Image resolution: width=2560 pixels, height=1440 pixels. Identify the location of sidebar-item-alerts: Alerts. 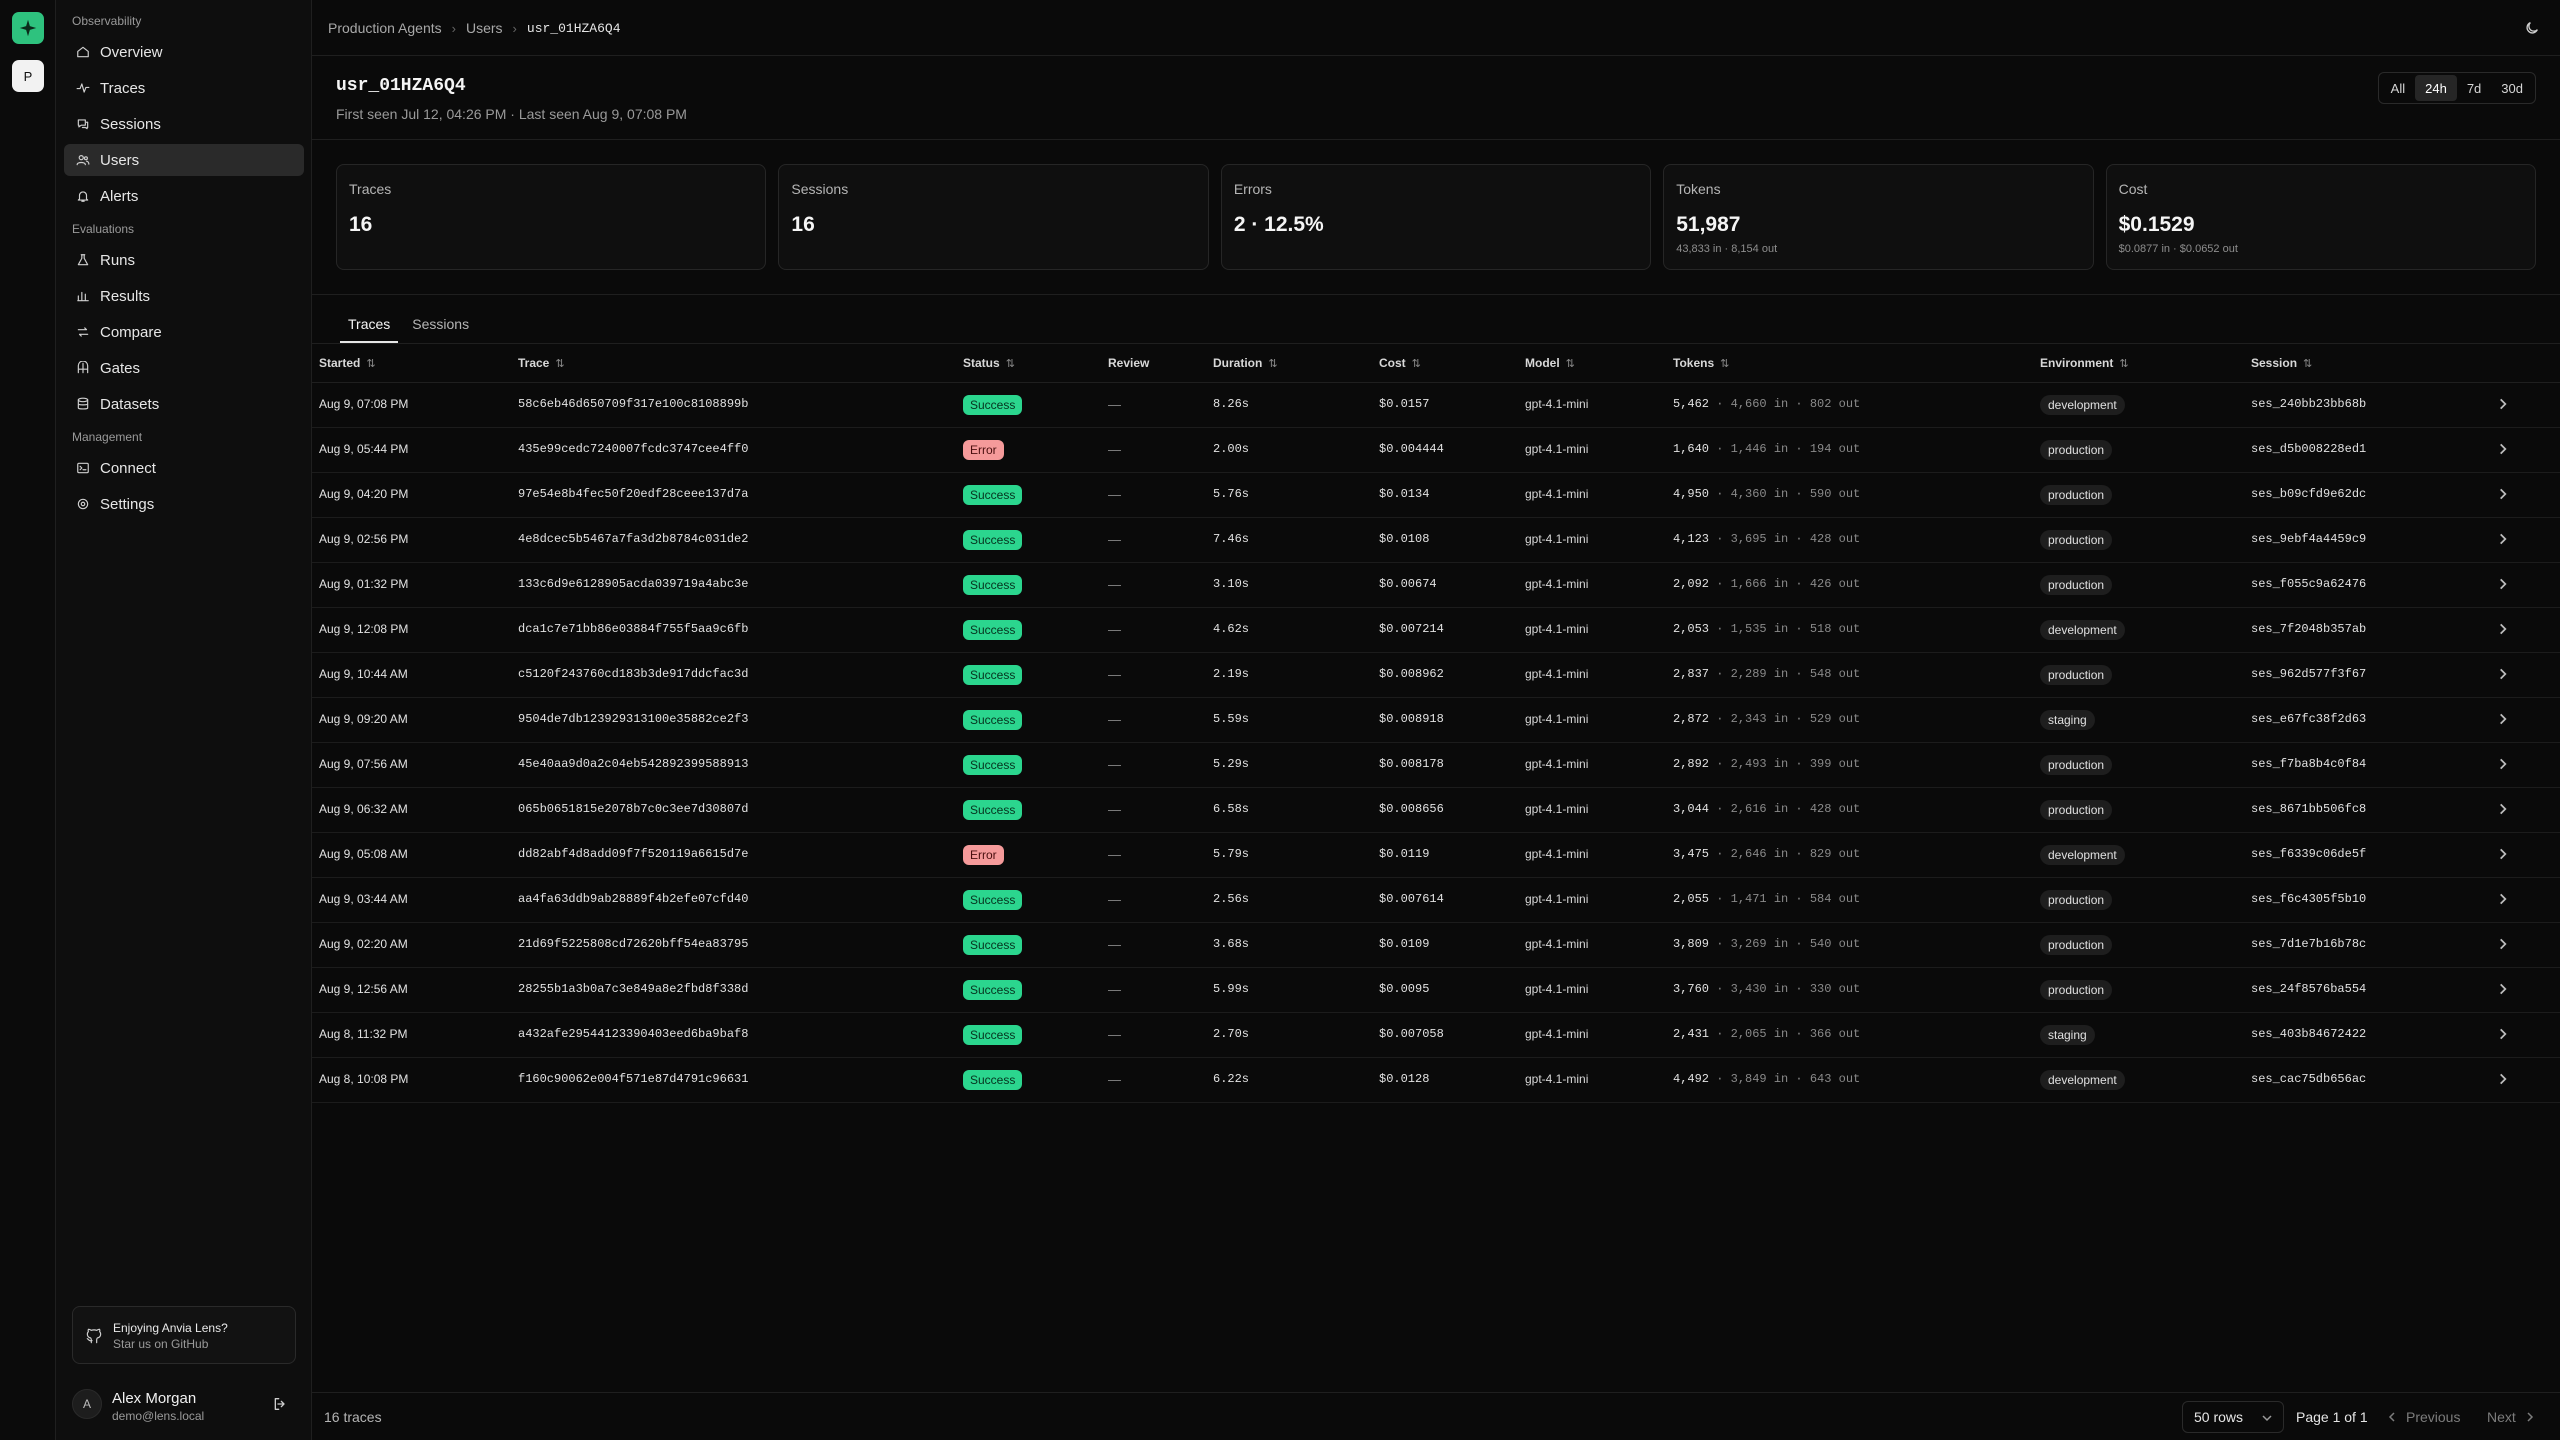
(184, 196).